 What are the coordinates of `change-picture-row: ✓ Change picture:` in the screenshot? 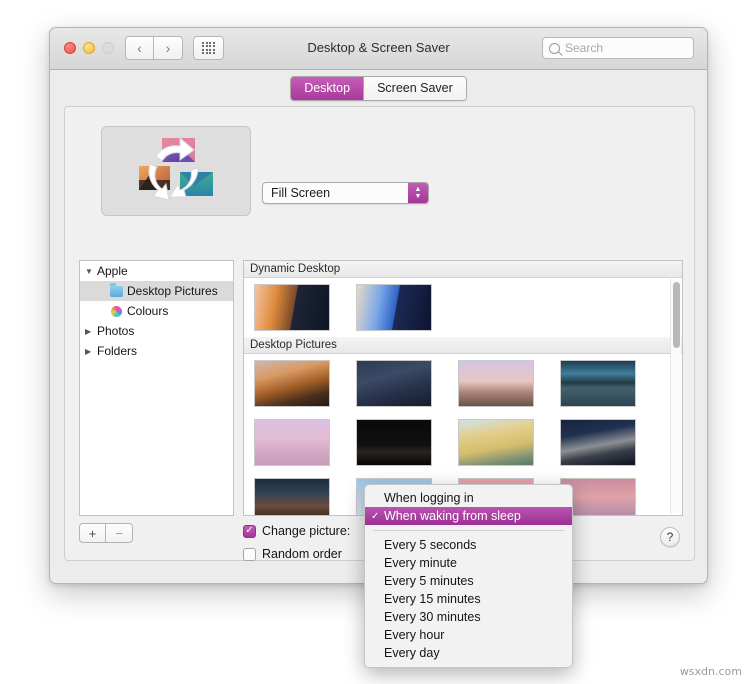 It's located at (296, 531).